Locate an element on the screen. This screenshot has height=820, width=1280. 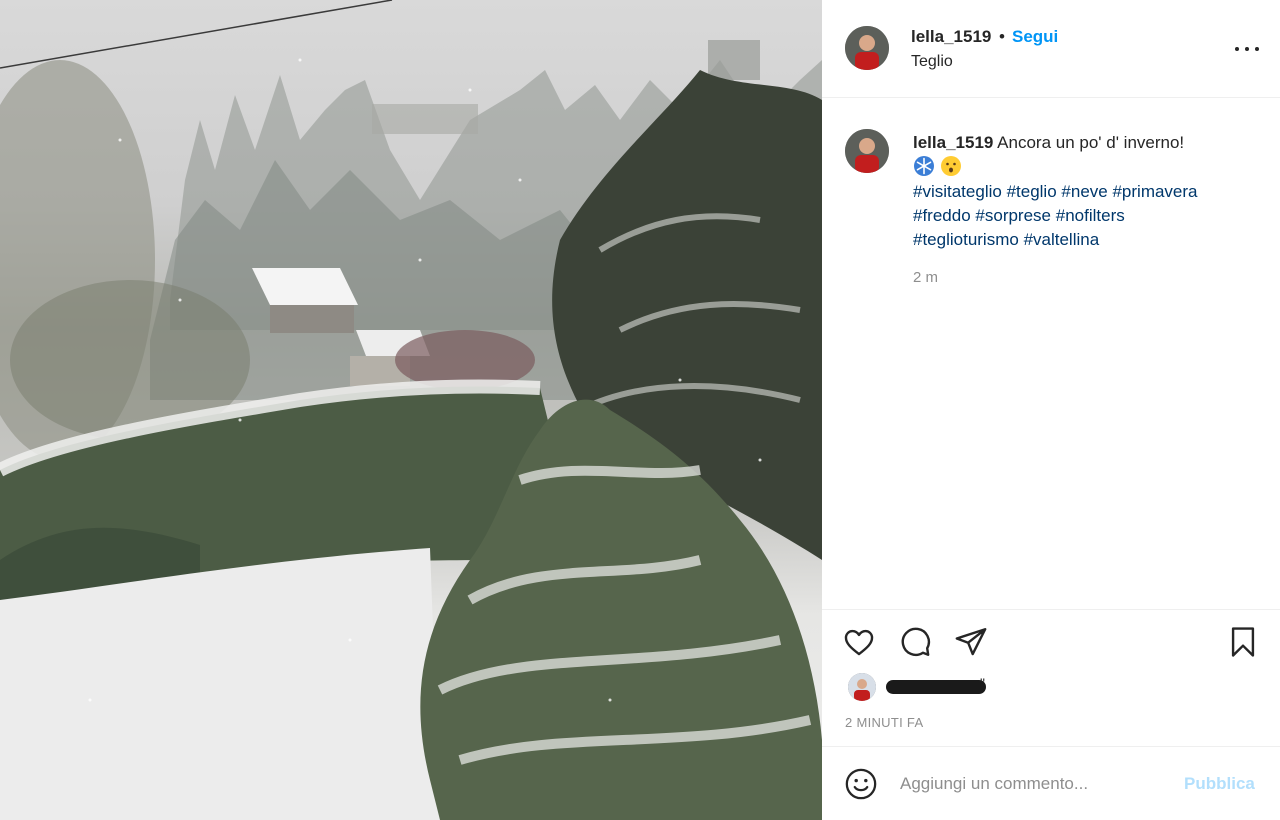
hushed-face-icon is located at coordinates (950, 166).